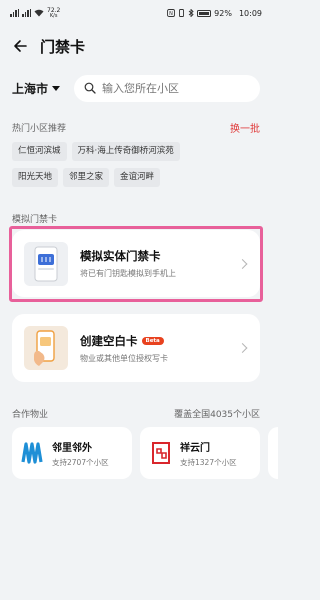 The height and width of the screenshot is (600, 320). Describe the element at coordinates (39, 13) in the screenshot. I see `wifi-icon` at that location.